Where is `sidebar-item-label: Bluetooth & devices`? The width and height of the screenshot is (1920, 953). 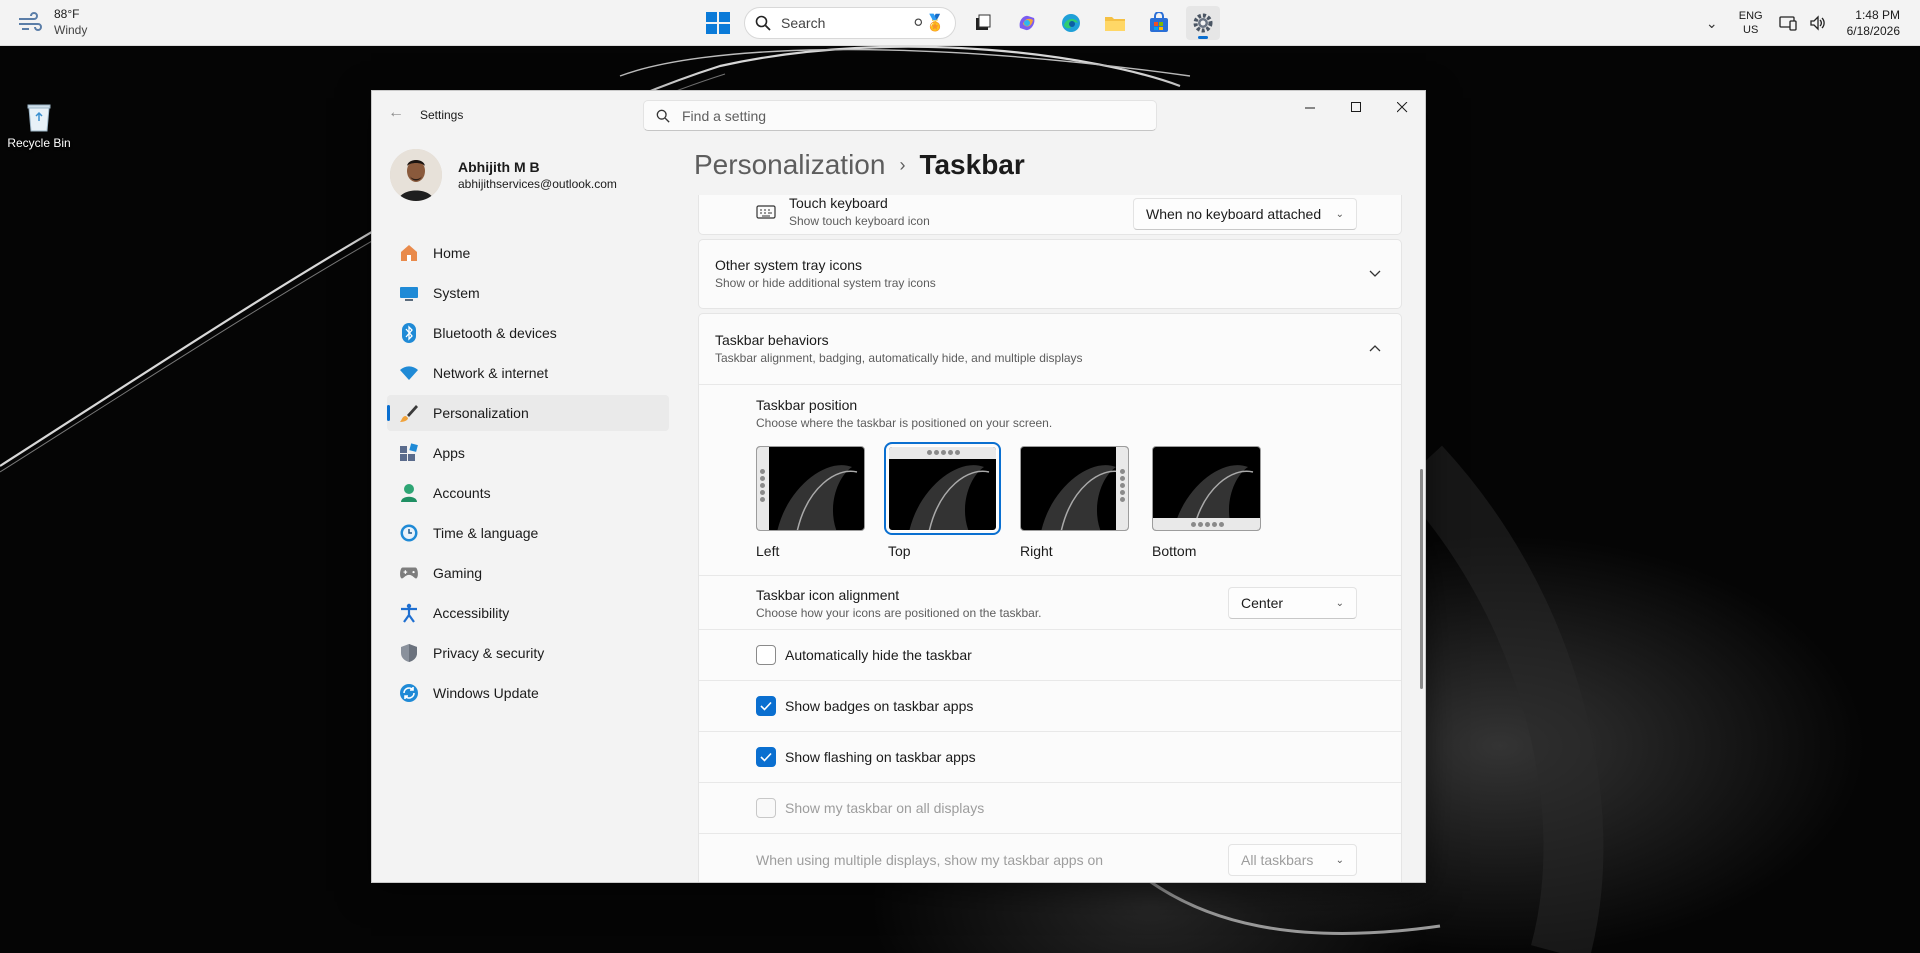
sidebar-item-label: Bluetooth & devices is located at coordinates (495, 333).